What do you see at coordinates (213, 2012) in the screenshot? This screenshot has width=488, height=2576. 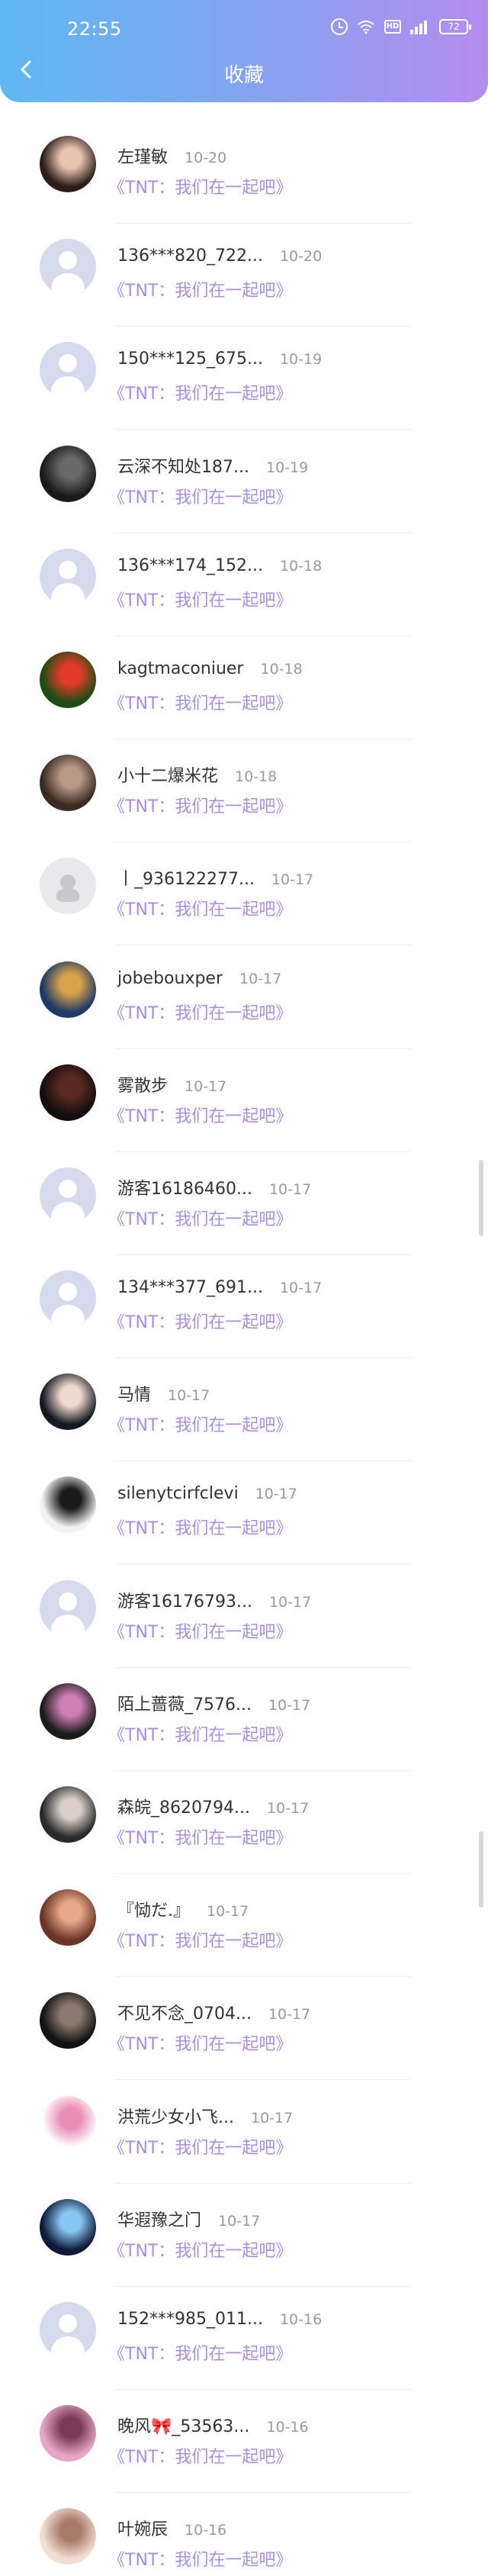 I see `user-name: 不见不念_0704... 10-17` at bounding box center [213, 2012].